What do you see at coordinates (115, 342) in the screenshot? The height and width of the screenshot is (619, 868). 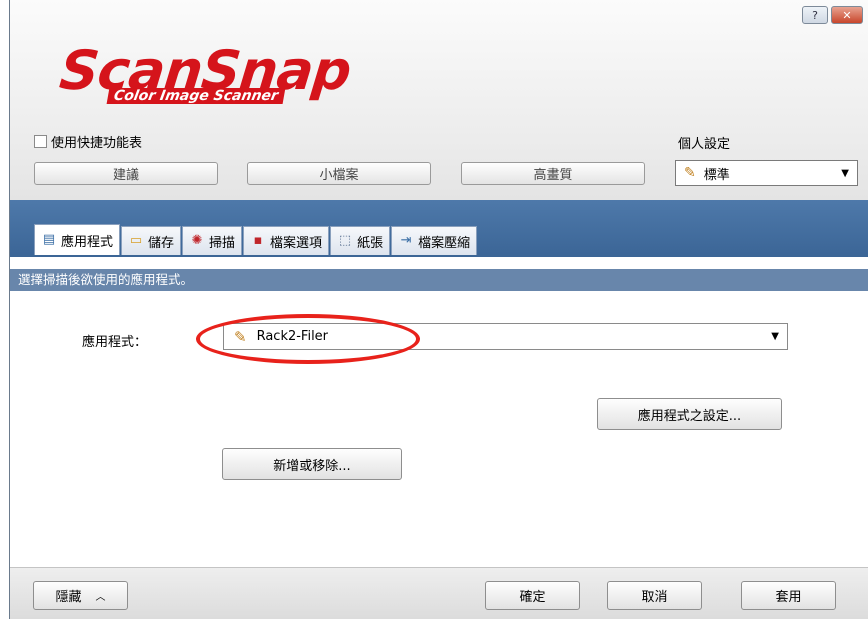 I see `application-label: 應用程式：` at bounding box center [115, 342].